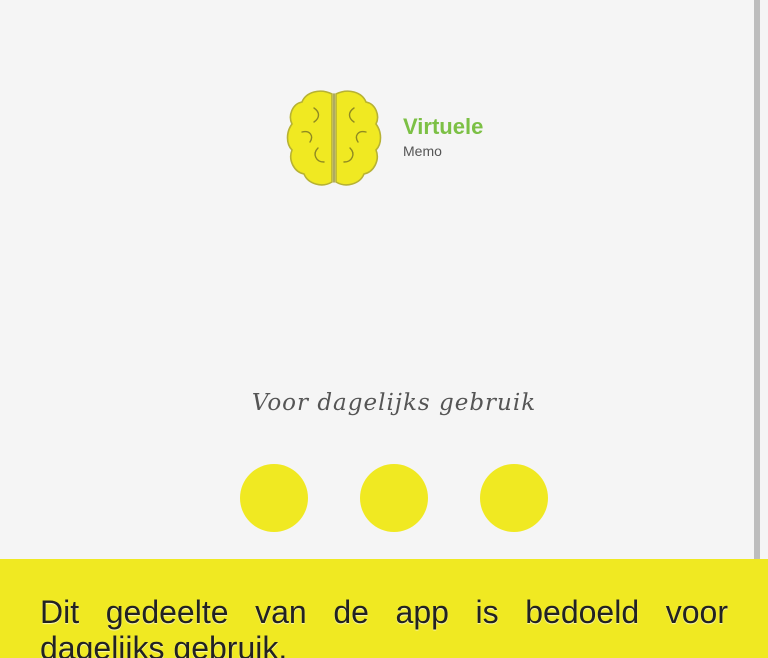  I want to click on app-title: Virtuele, so click(443, 126).